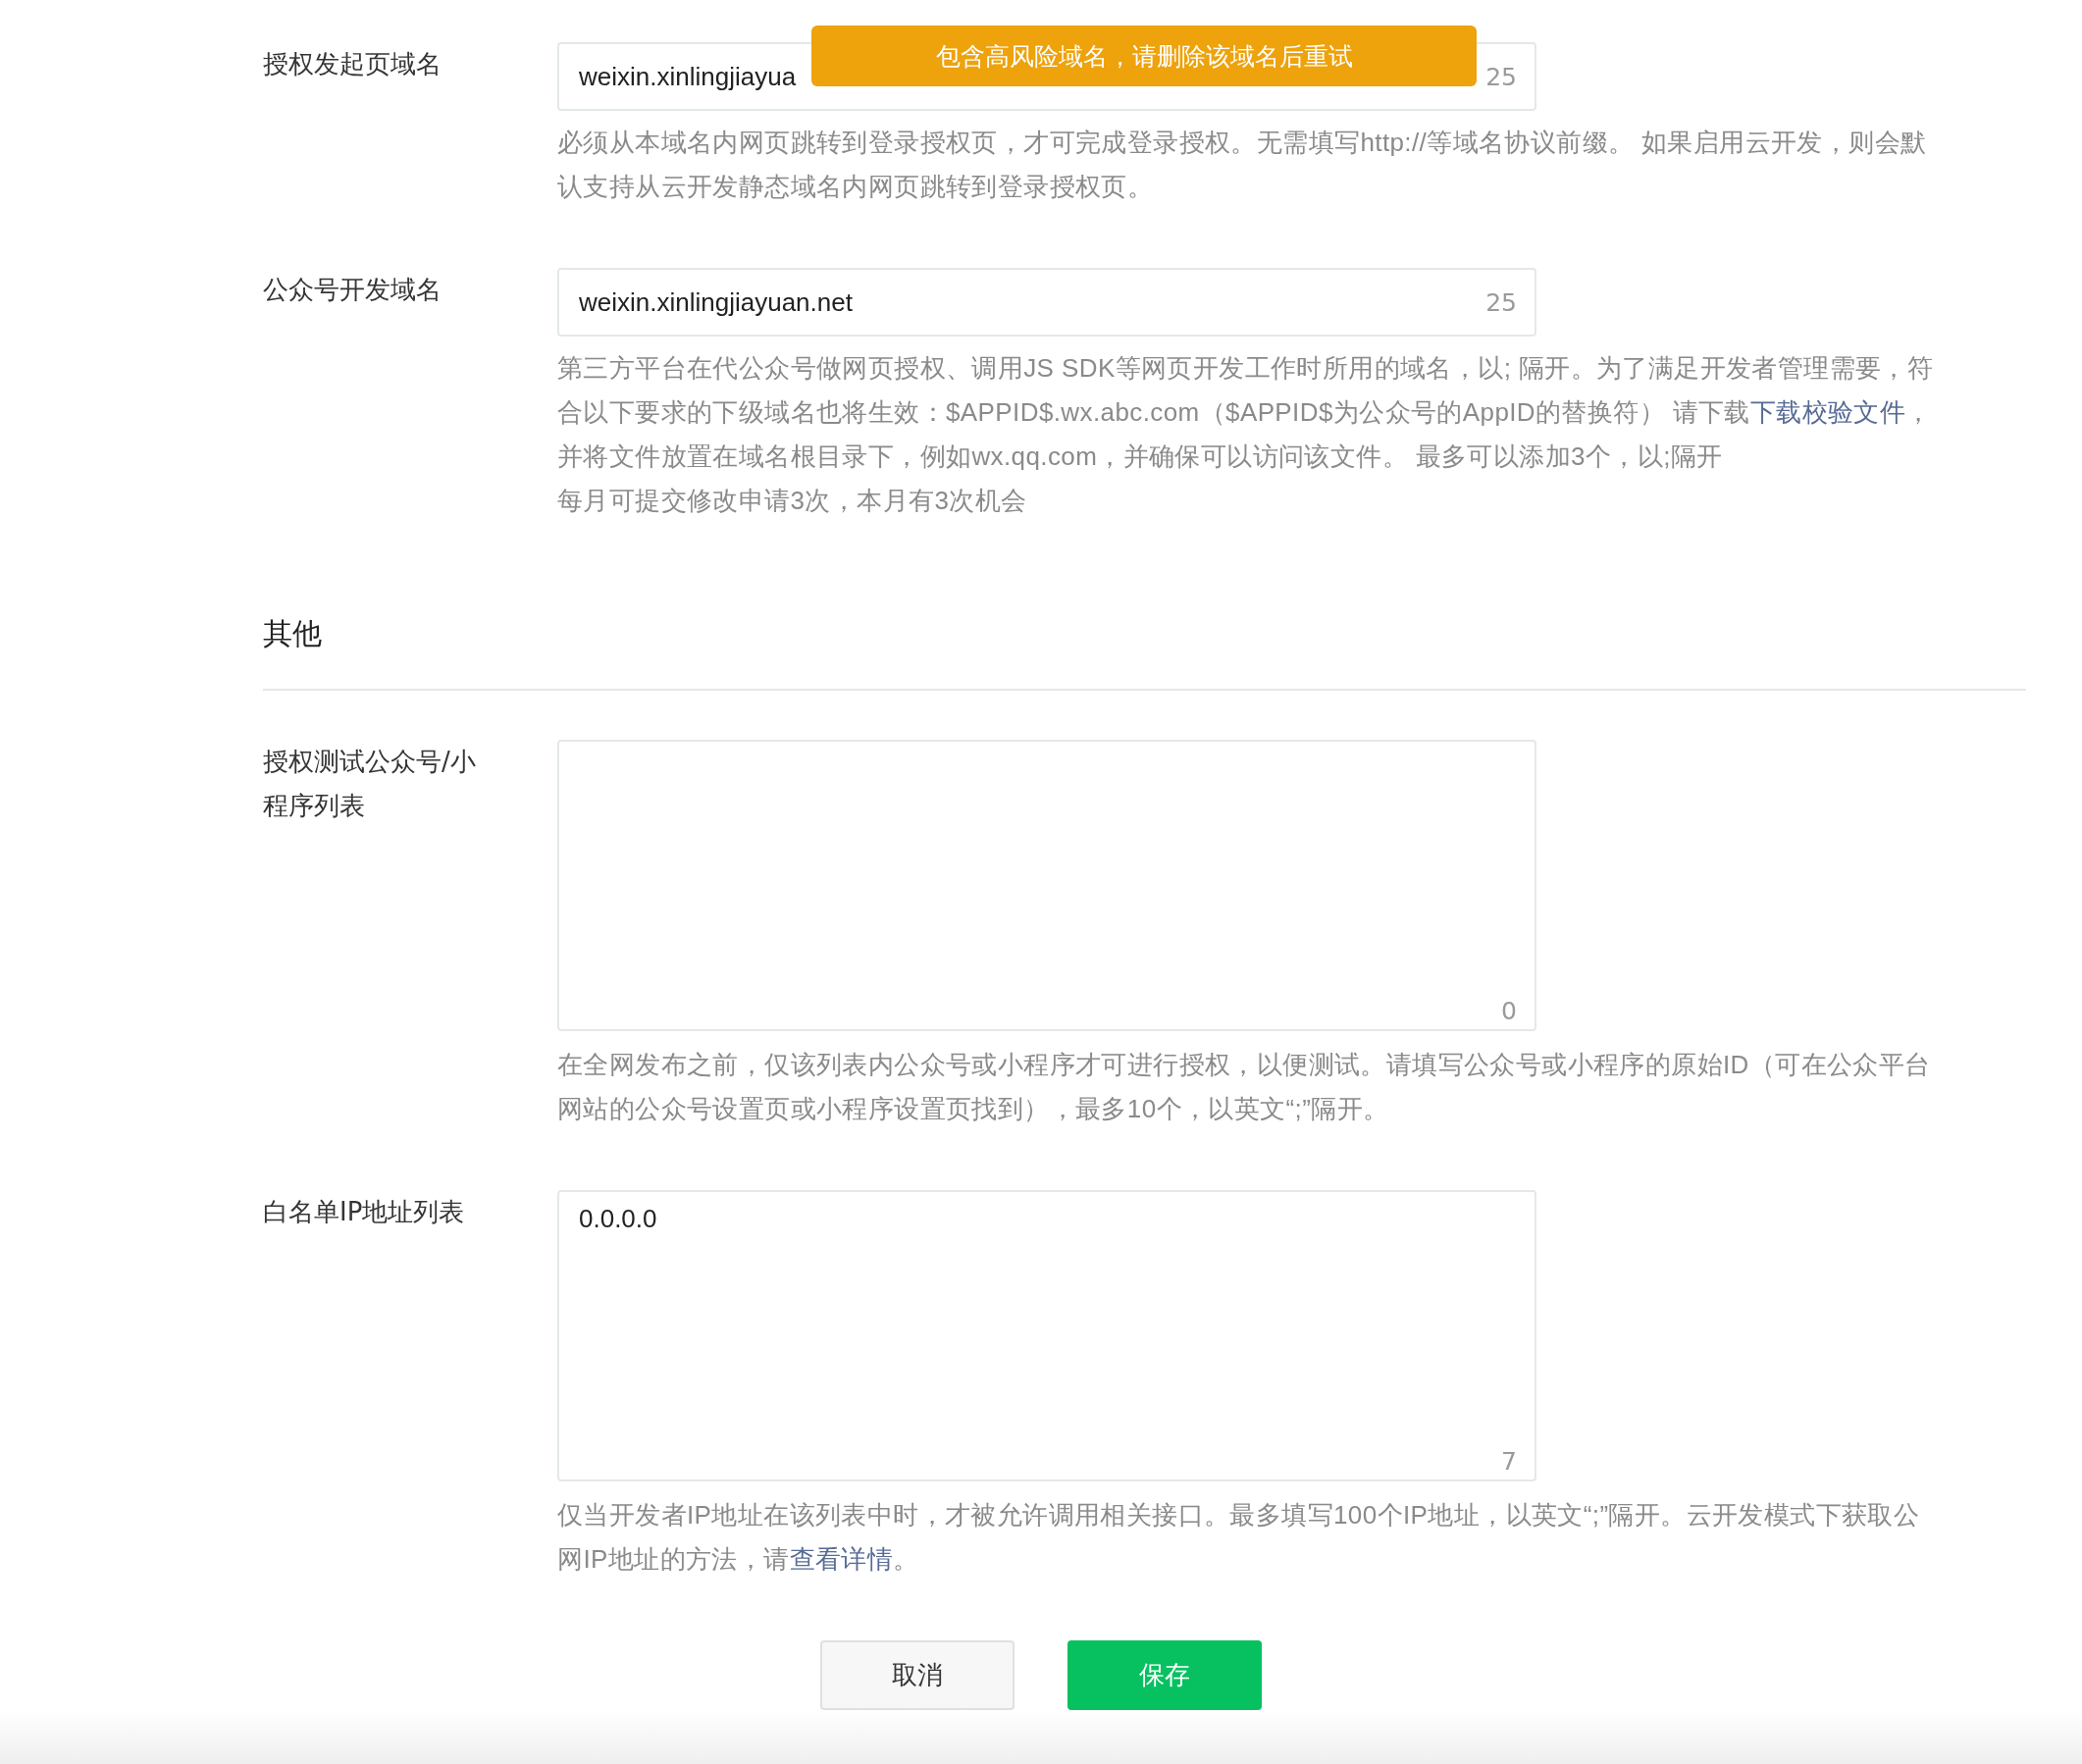 This screenshot has width=2082, height=1764. What do you see at coordinates (1509, 1461) in the screenshot?
I see `character-count: 7` at bounding box center [1509, 1461].